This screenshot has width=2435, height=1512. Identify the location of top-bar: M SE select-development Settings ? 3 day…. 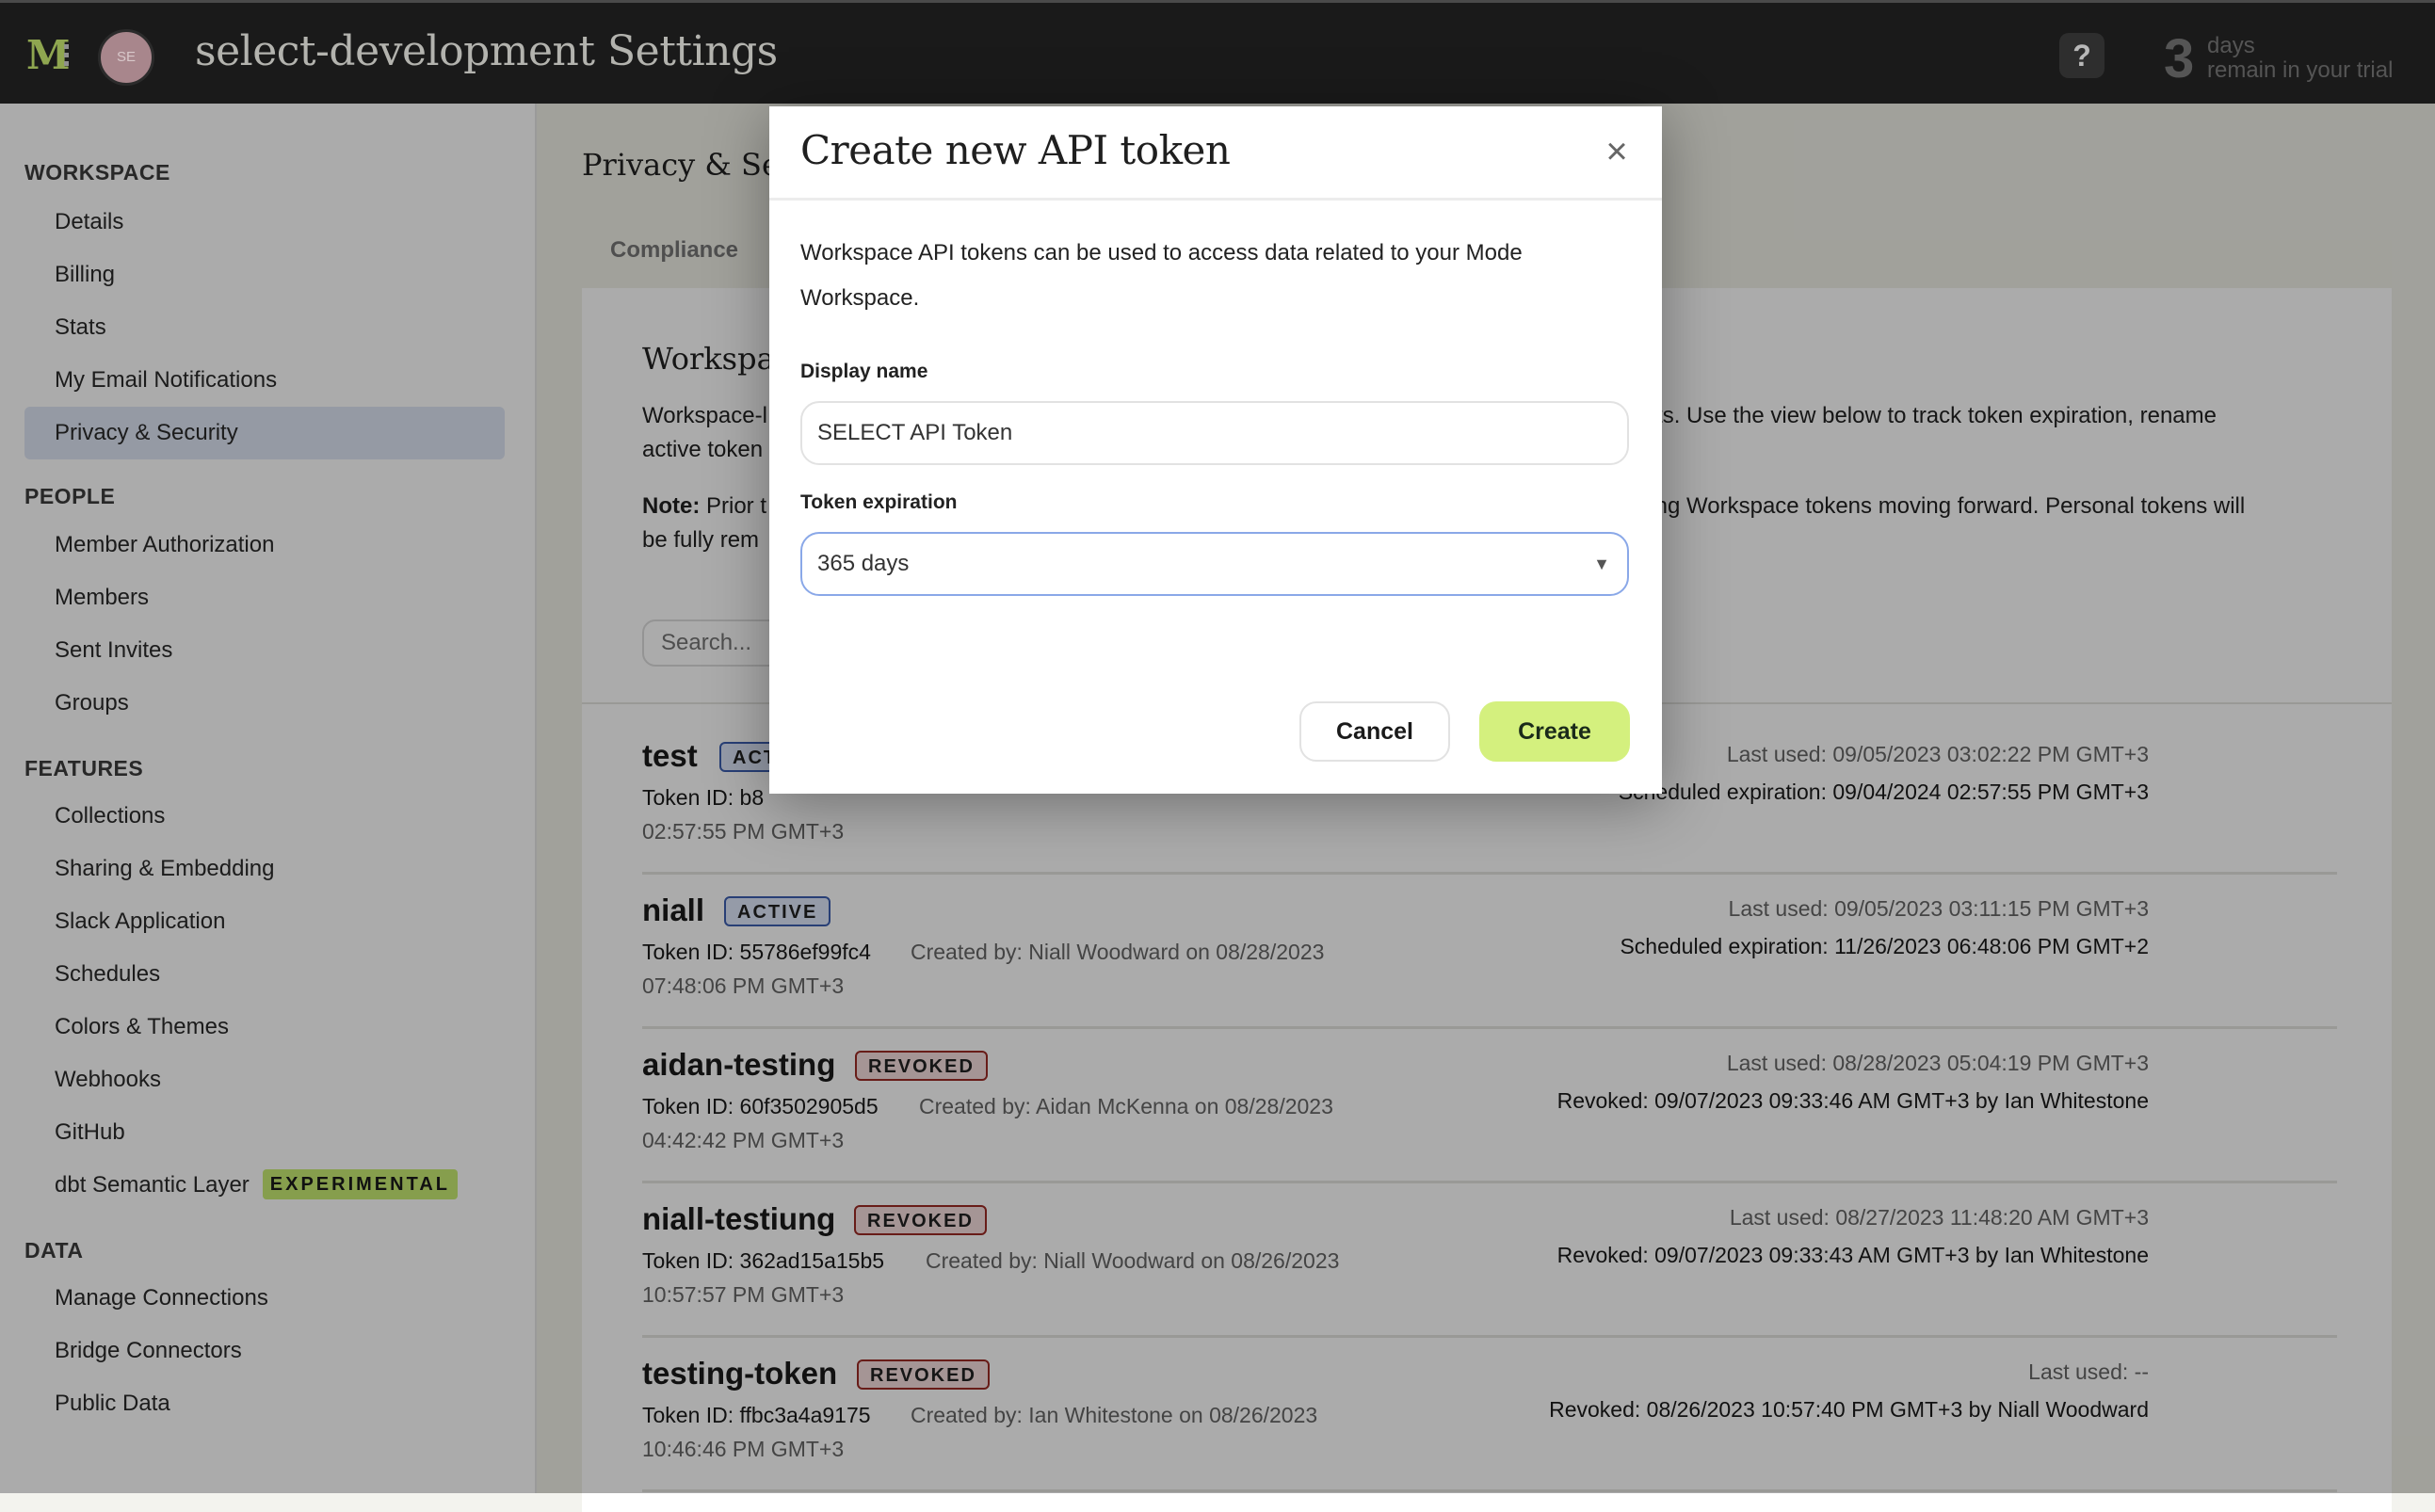
(1217, 52).